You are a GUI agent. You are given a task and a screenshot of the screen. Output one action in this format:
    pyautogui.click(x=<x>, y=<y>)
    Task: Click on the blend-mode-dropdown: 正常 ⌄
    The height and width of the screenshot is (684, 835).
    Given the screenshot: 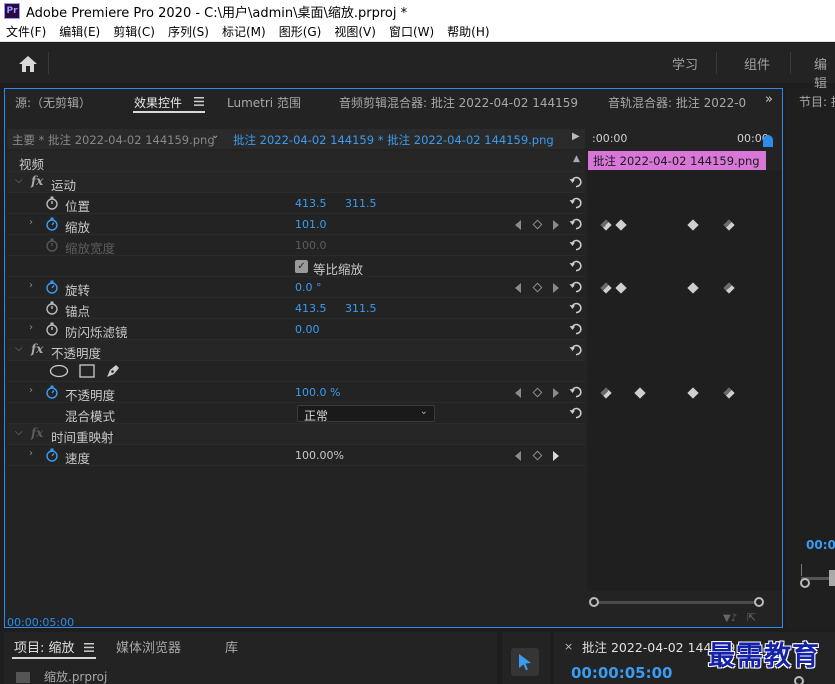 What is the action you would take?
    pyautogui.click(x=366, y=414)
    